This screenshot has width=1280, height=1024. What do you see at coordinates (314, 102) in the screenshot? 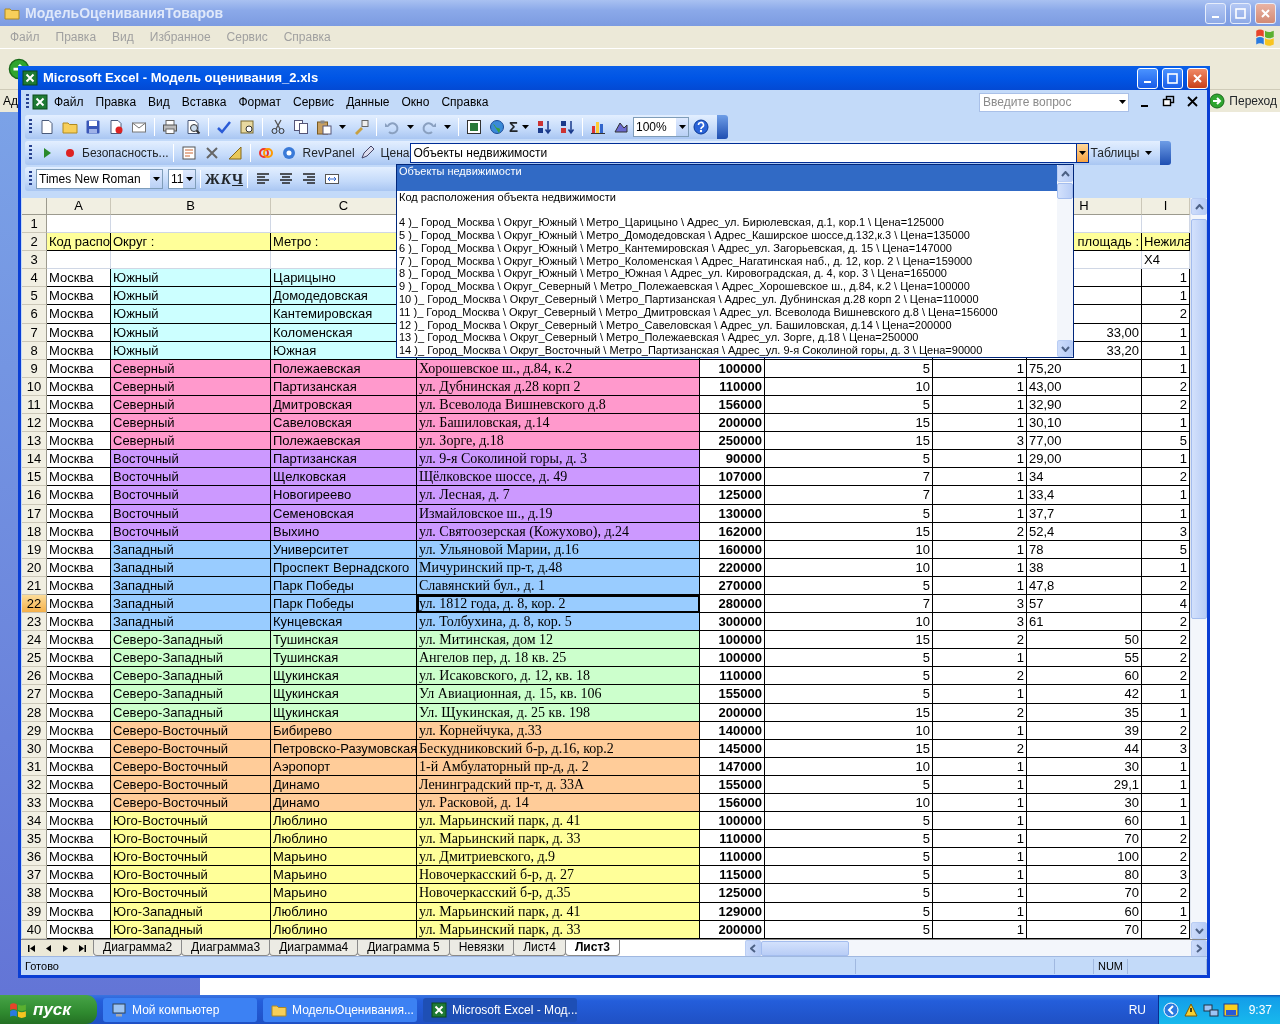
I see `menu-item: Сервис` at bounding box center [314, 102].